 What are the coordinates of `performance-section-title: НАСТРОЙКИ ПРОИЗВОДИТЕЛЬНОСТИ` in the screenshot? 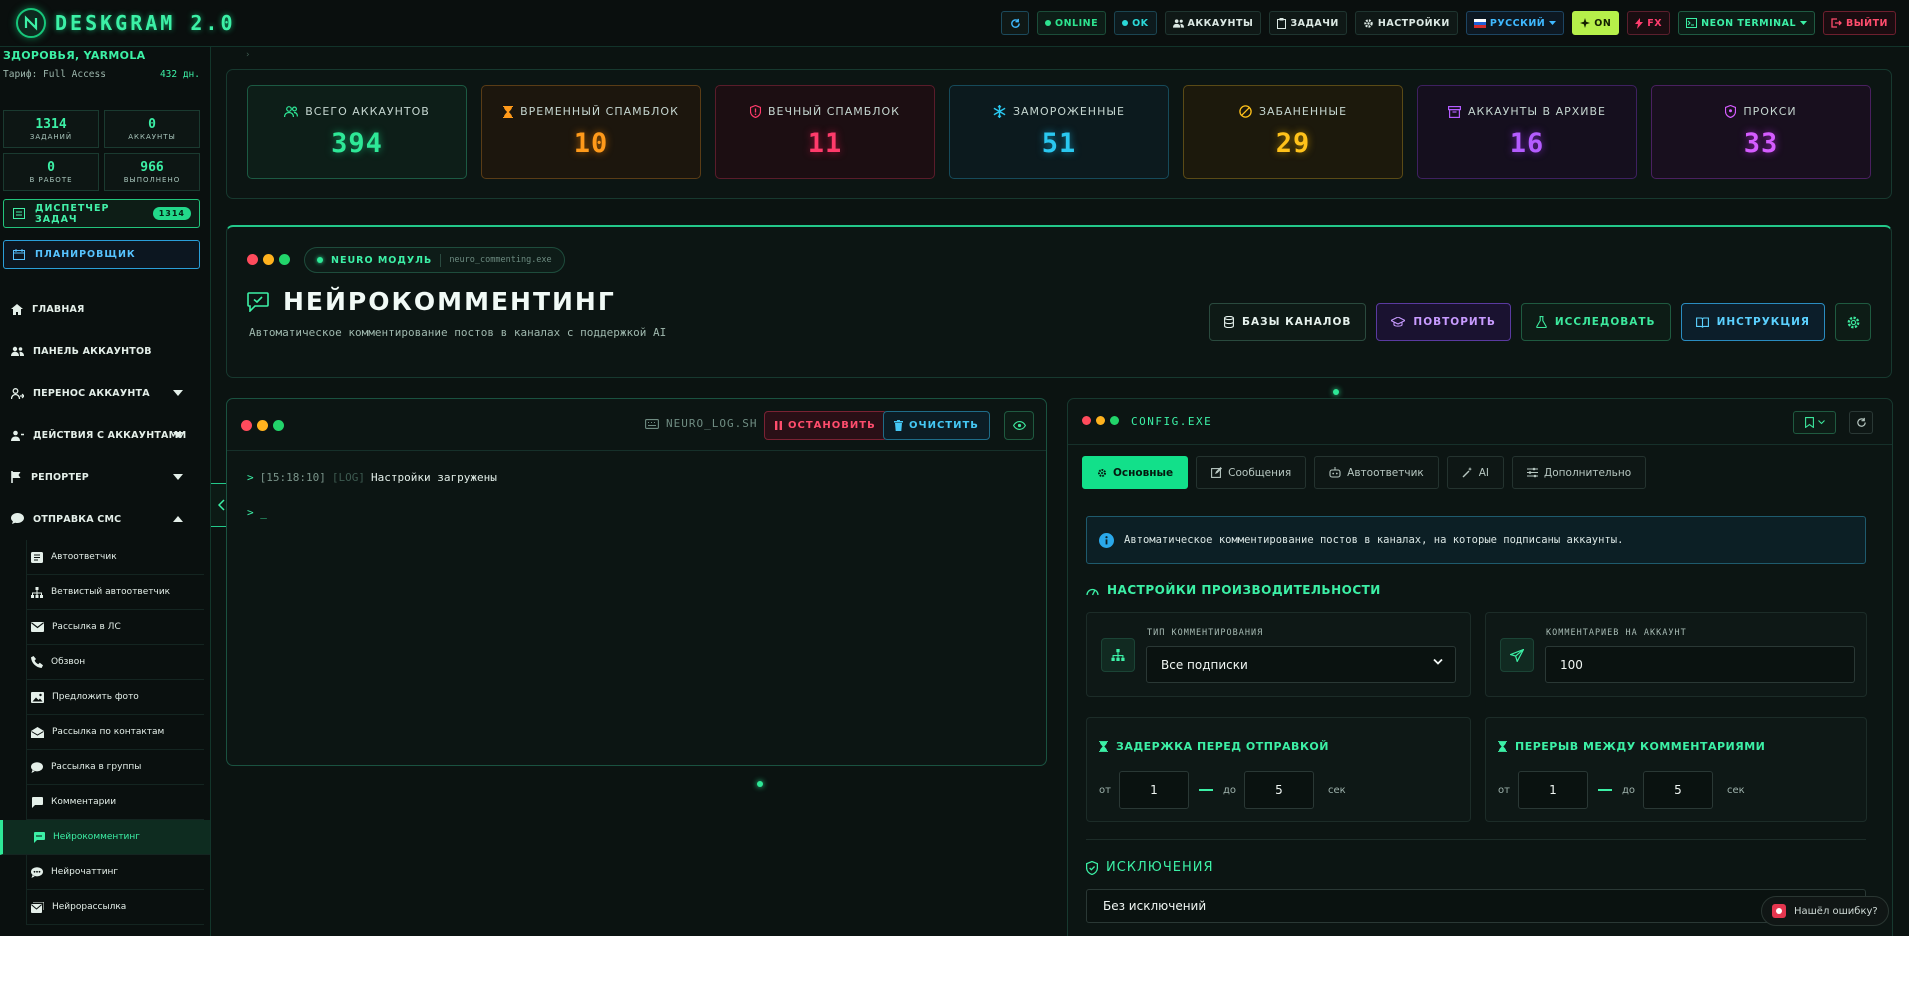 It's located at (1233, 590).